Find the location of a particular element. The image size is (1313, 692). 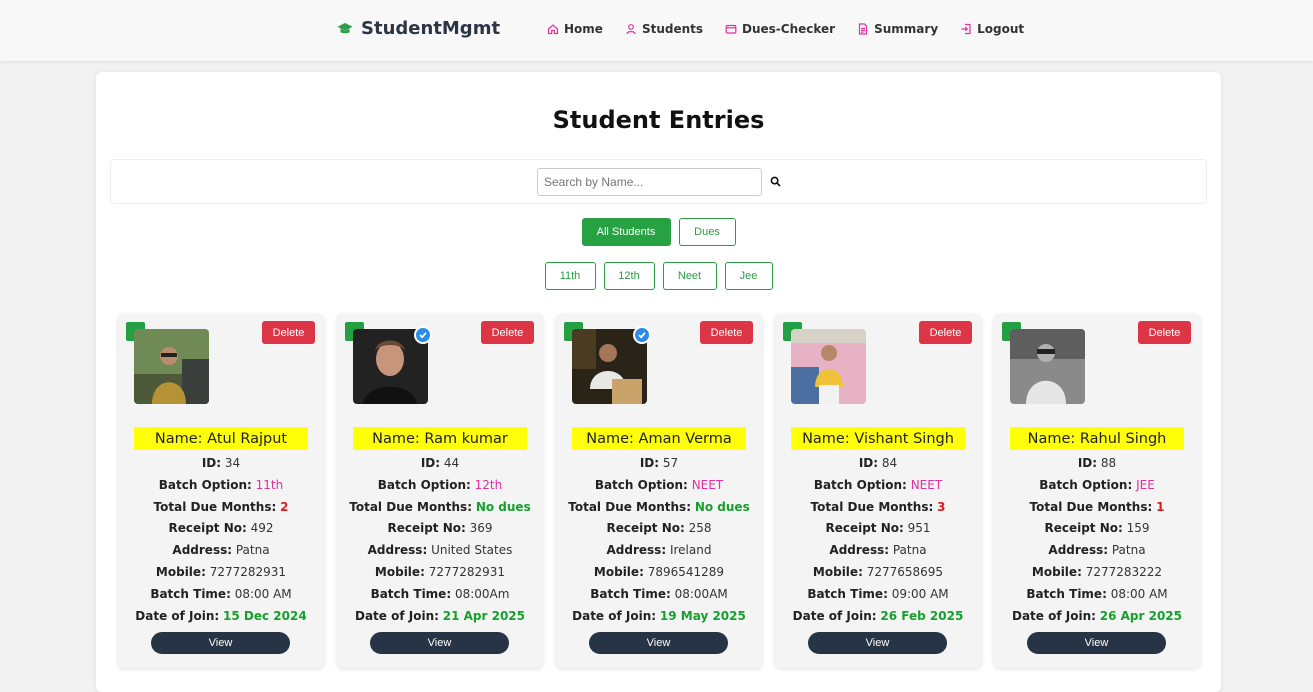

brand: StudentMgmt is located at coordinates (418, 28).